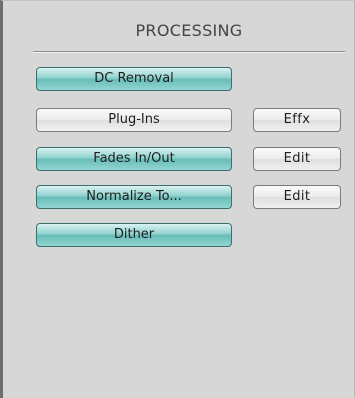 The width and height of the screenshot is (355, 398). What do you see at coordinates (297, 159) in the screenshot?
I see `fades-edit-button: Edit` at bounding box center [297, 159].